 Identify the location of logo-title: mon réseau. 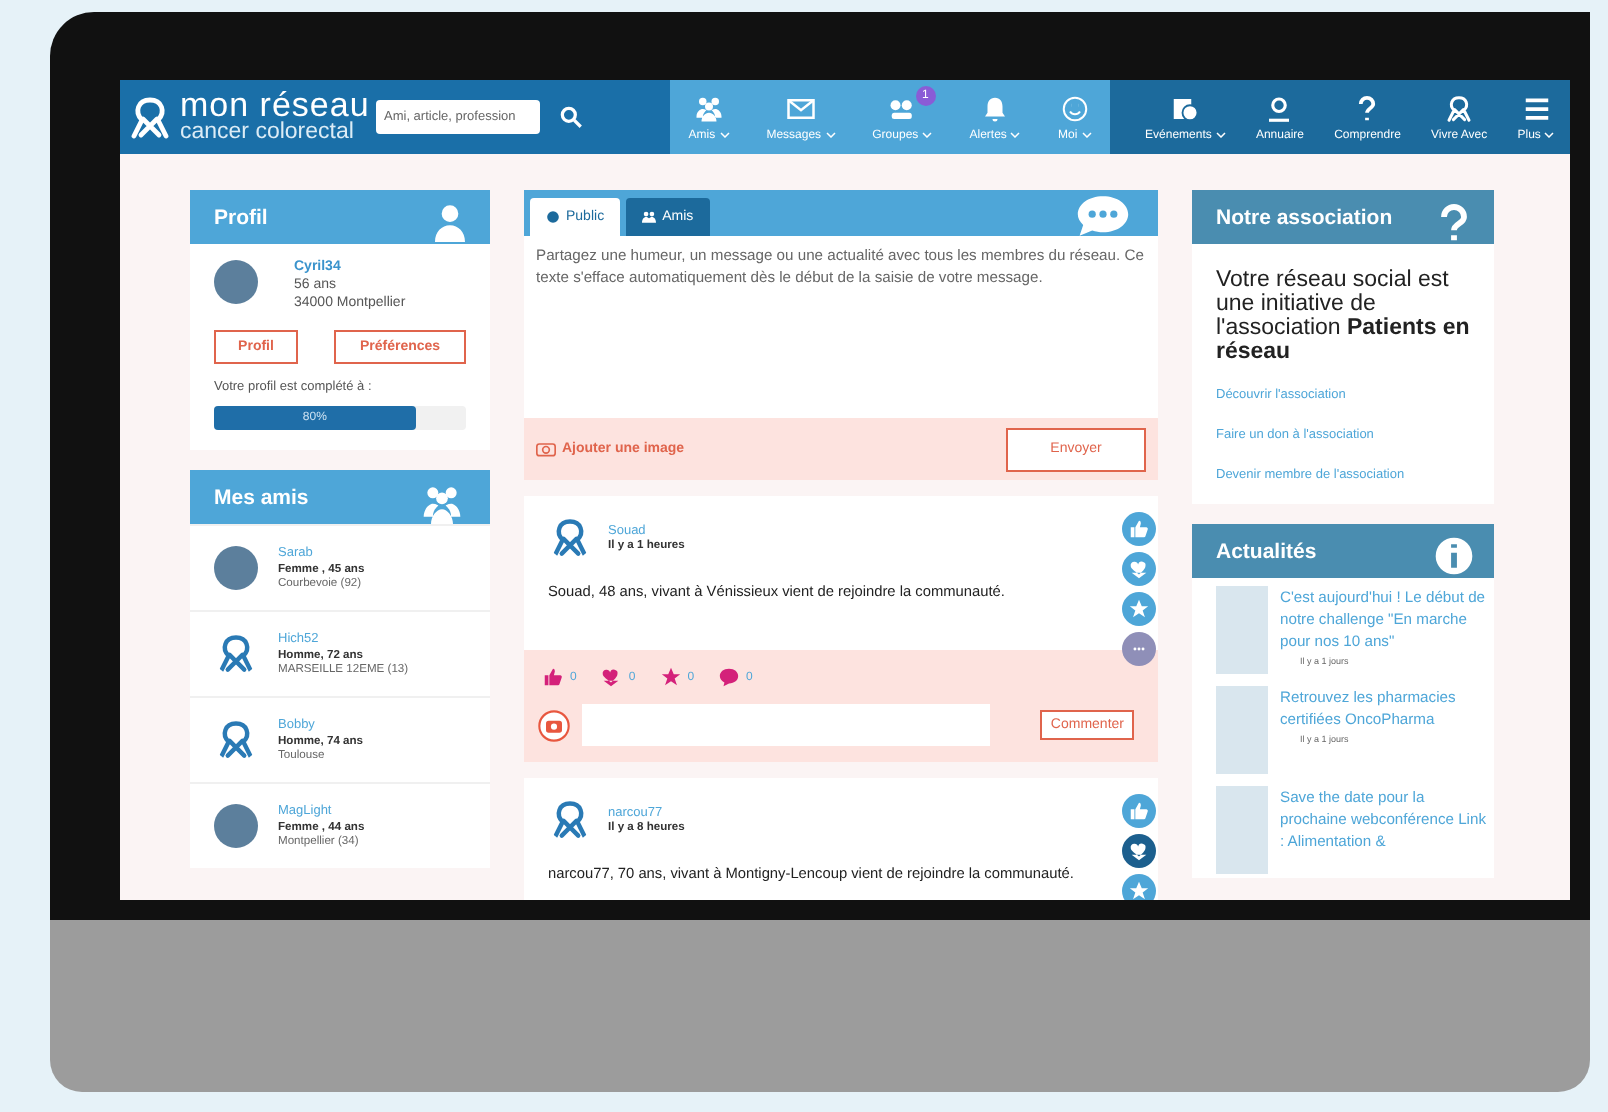
(276, 106).